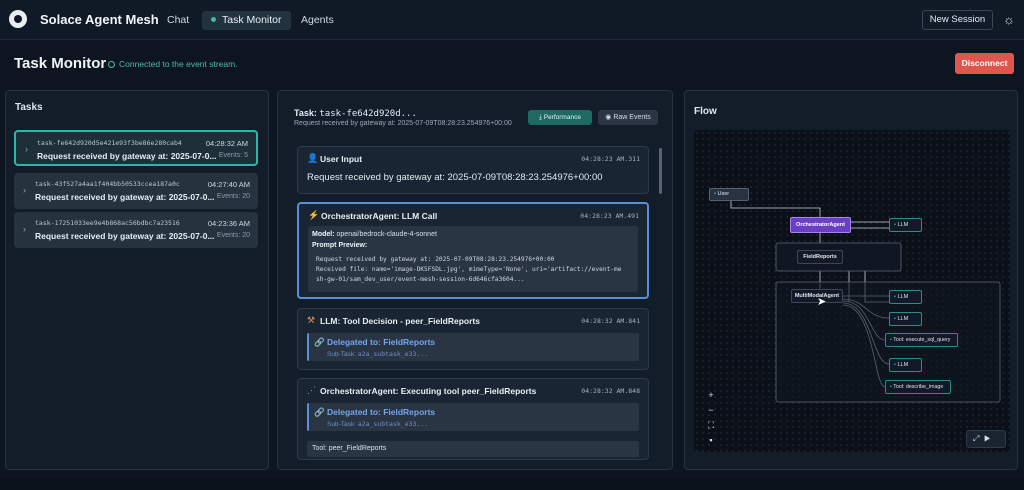 The width and height of the screenshot is (1024, 490). I want to click on minimap-controls: ⤢ ▶, so click(986, 439).